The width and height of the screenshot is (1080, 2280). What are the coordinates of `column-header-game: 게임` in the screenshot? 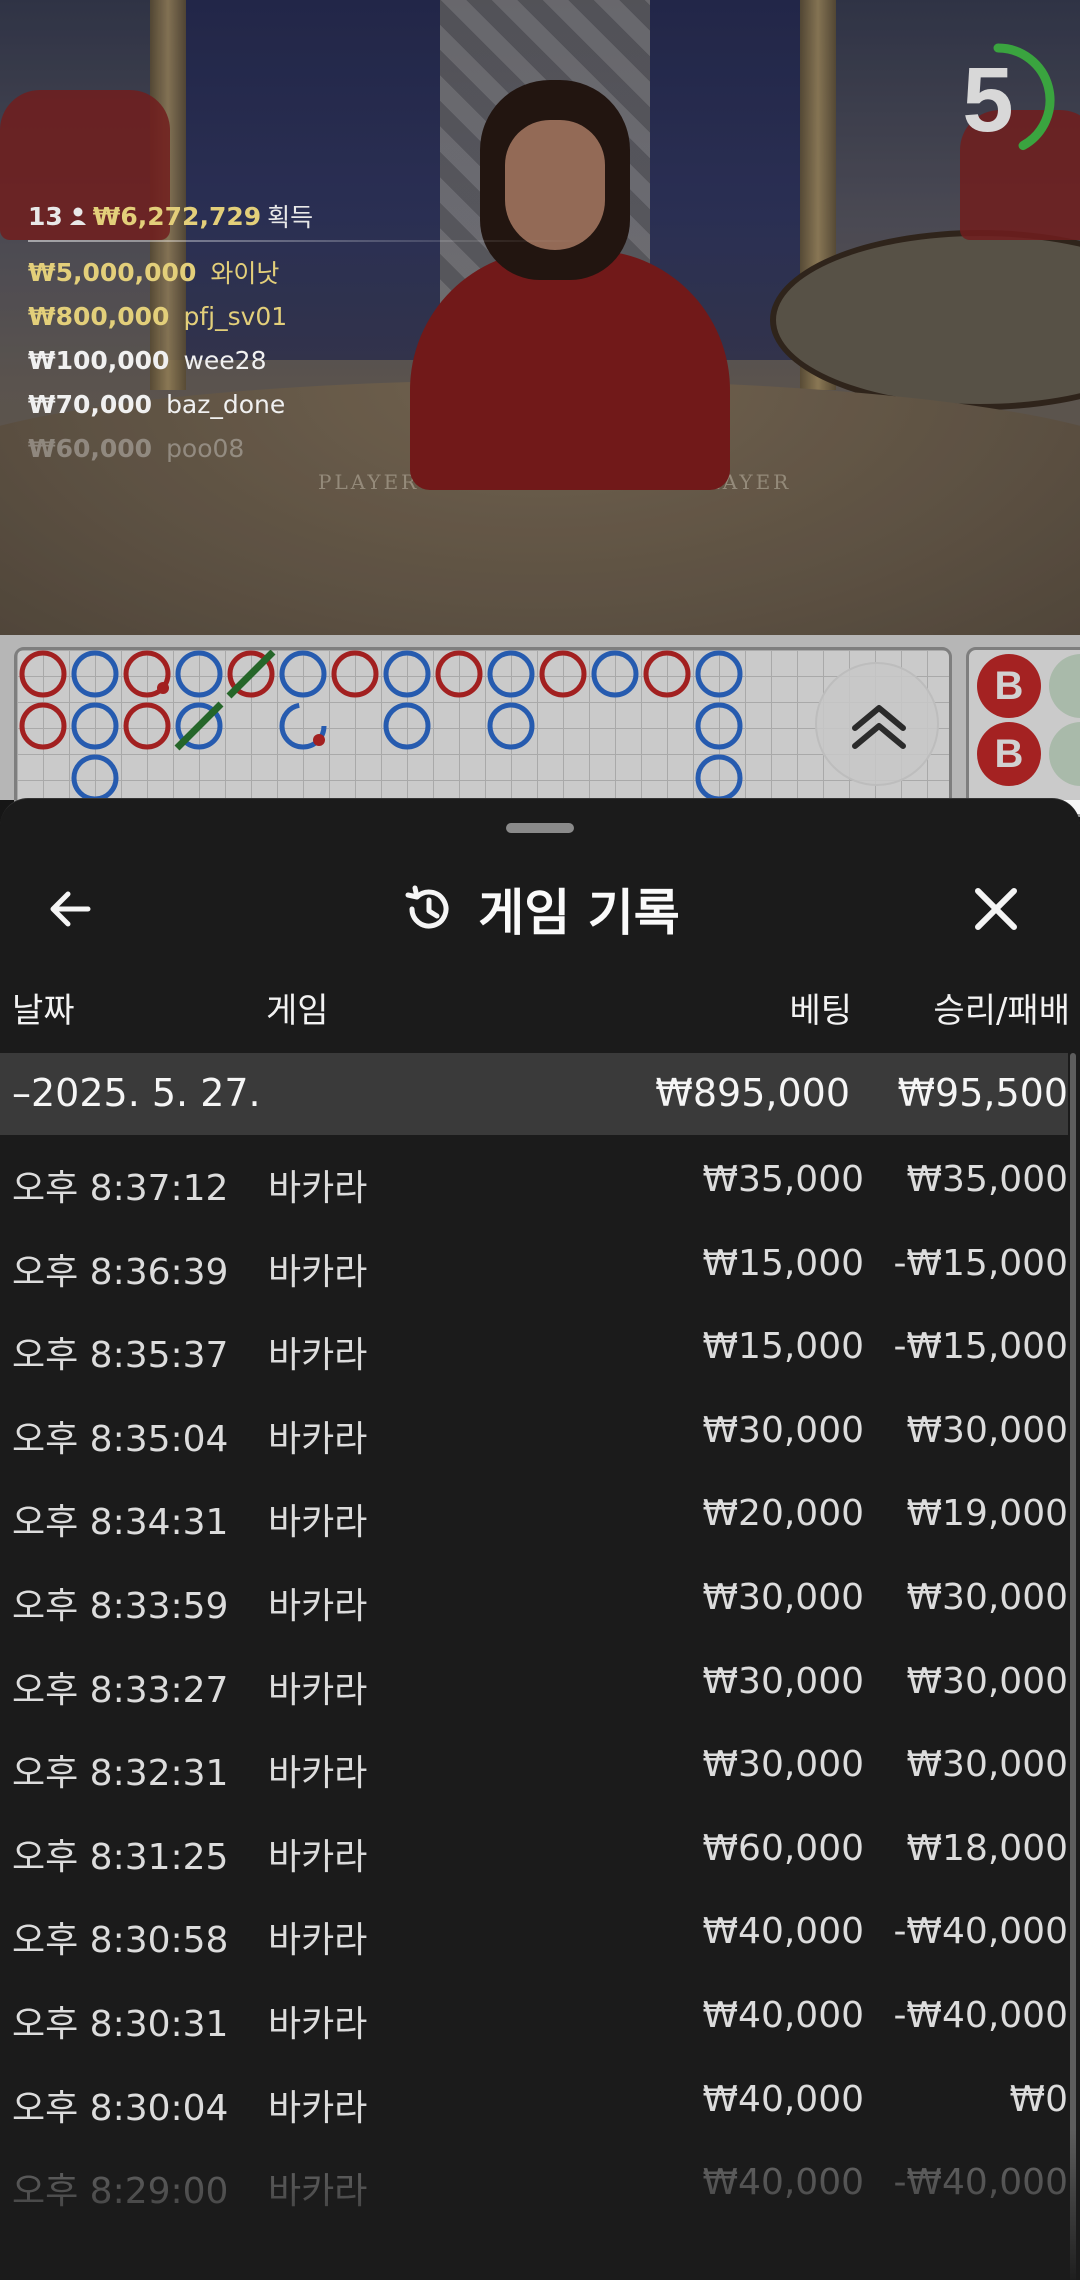 It's located at (297, 1011).